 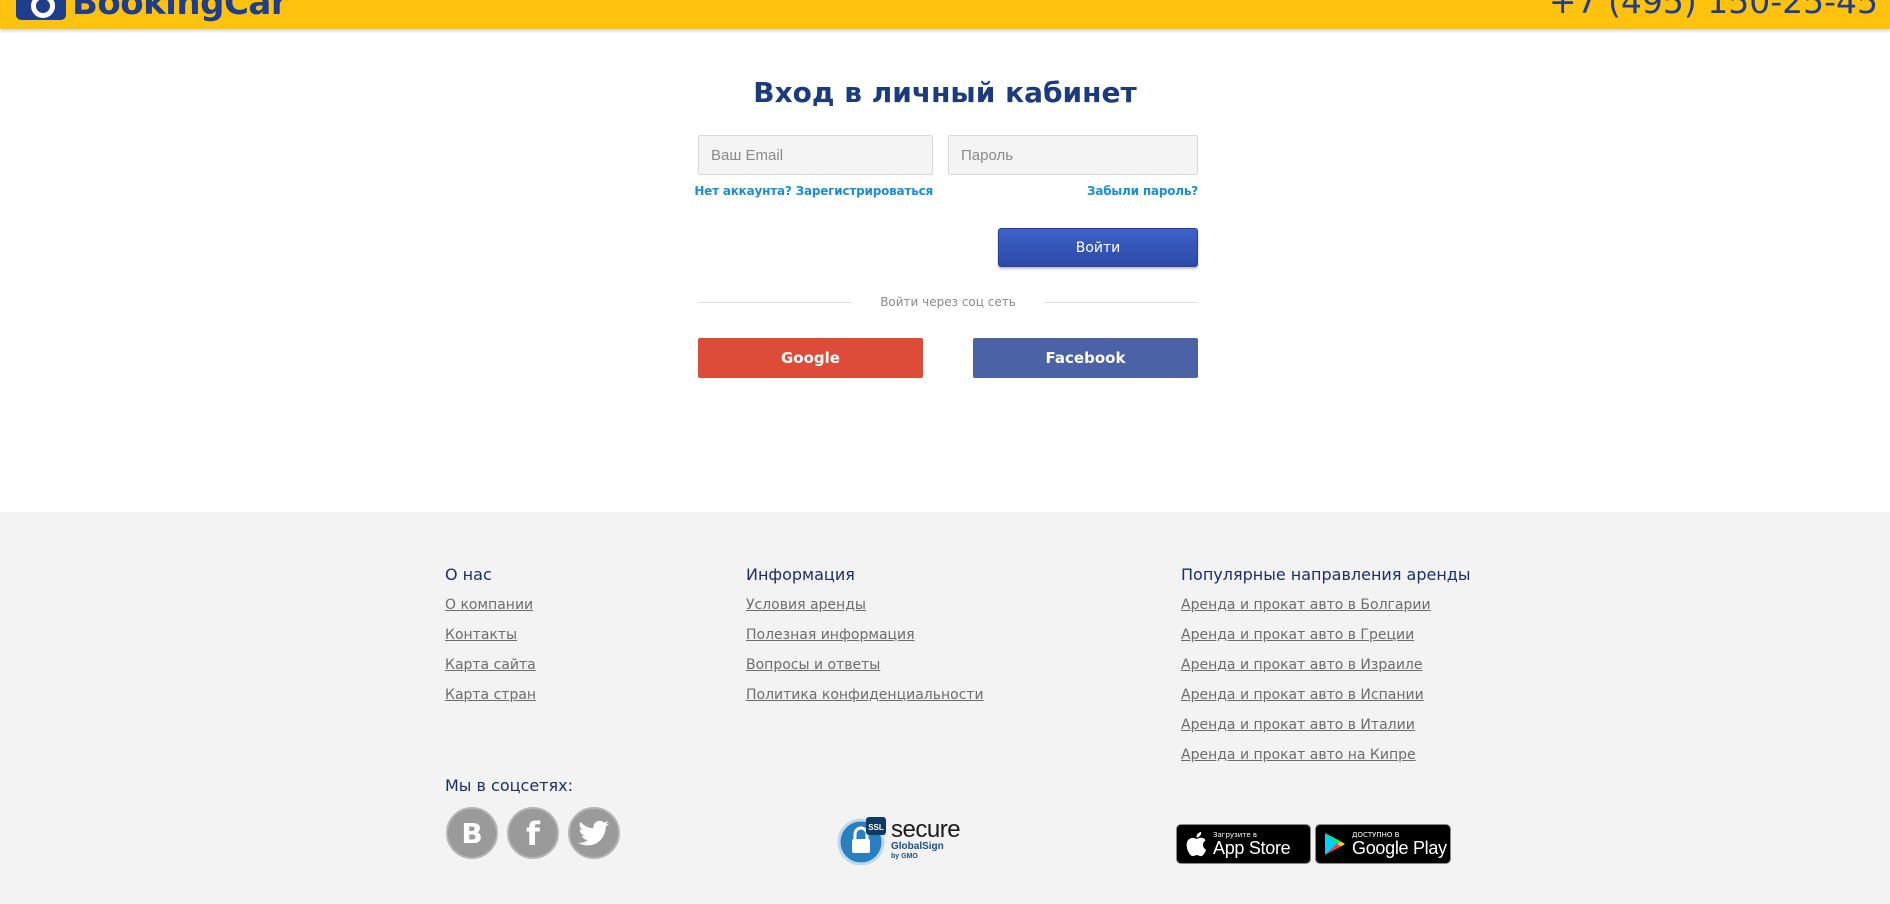 What do you see at coordinates (815, 155) in the screenshot?
I see `email-field` at bounding box center [815, 155].